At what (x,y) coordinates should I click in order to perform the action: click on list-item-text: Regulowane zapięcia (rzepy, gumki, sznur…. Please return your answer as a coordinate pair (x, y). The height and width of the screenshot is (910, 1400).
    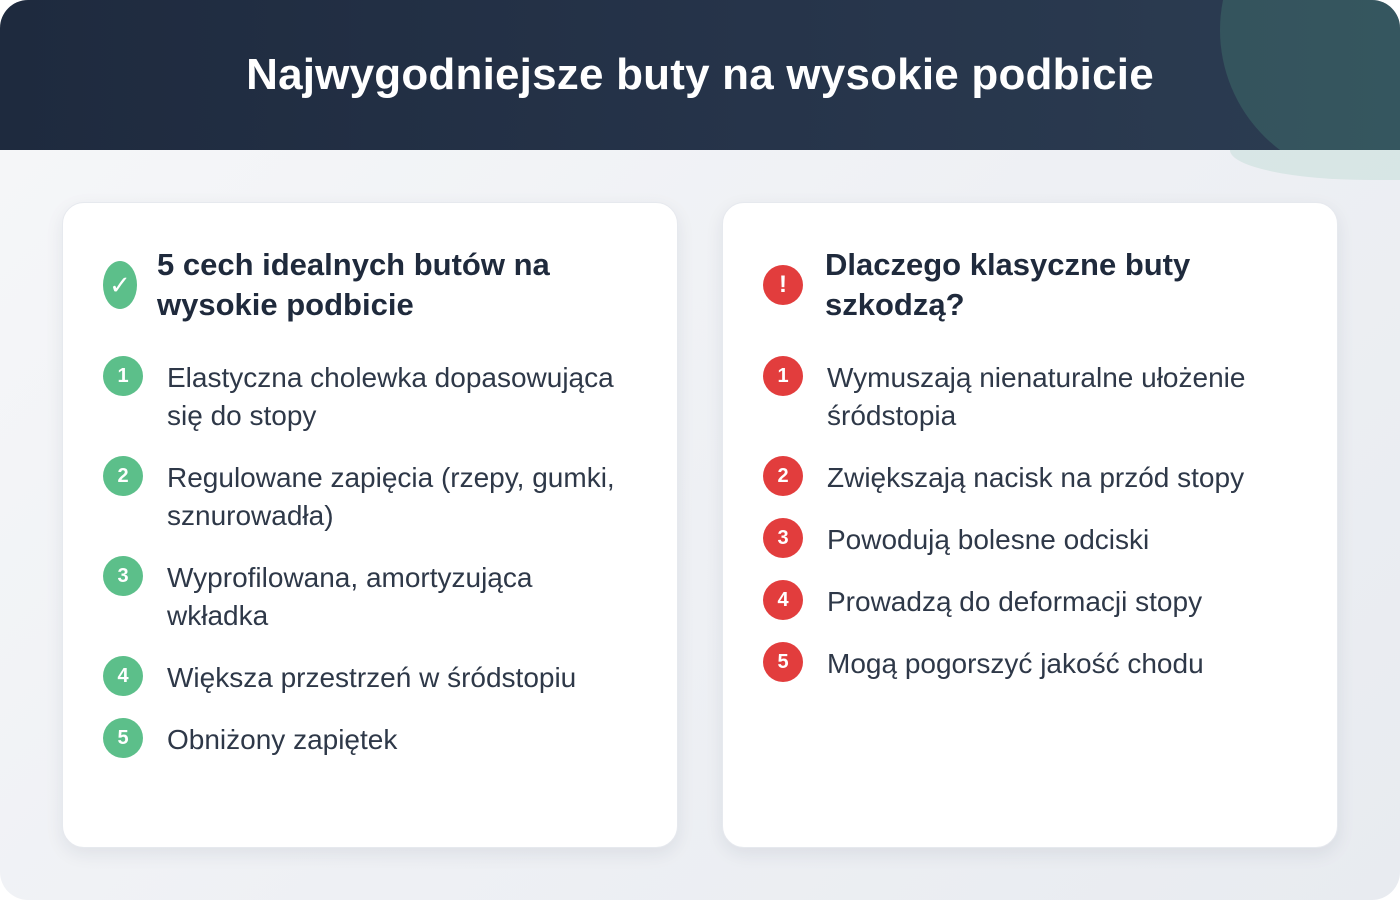
    Looking at the image, I should click on (391, 496).